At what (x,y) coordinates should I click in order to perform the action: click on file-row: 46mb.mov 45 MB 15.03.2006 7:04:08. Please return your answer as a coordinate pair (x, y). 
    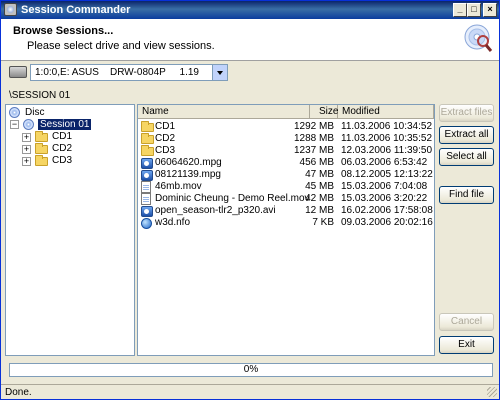
    Looking at the image, I should click on (286, 187).